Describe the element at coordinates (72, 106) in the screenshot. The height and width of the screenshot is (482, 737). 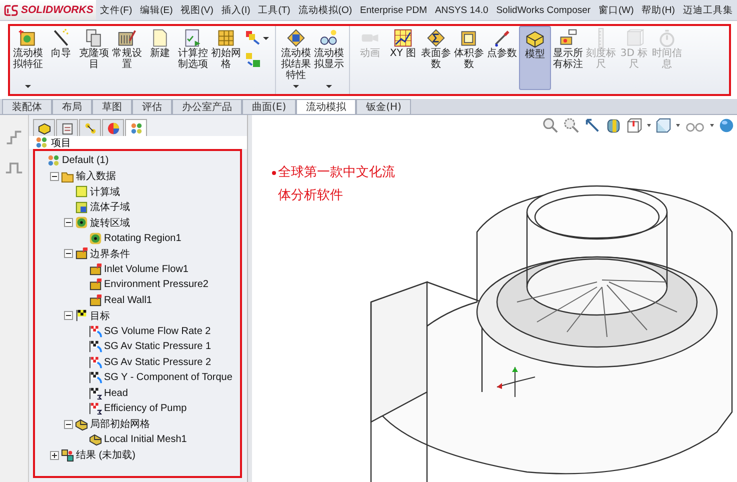
I see `tab: 布局` at that location.